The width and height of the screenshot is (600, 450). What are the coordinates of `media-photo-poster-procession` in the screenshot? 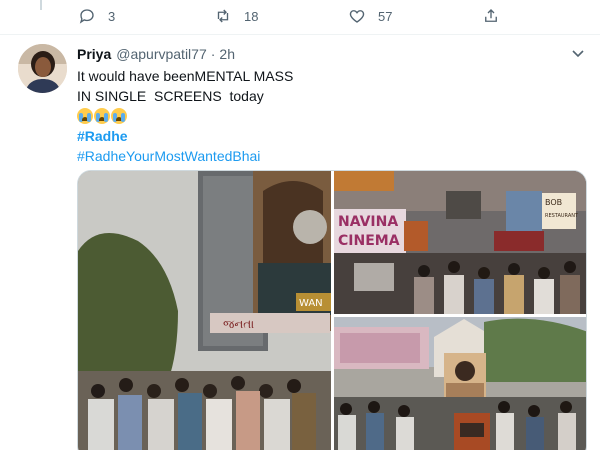 It's located at (460, 383).